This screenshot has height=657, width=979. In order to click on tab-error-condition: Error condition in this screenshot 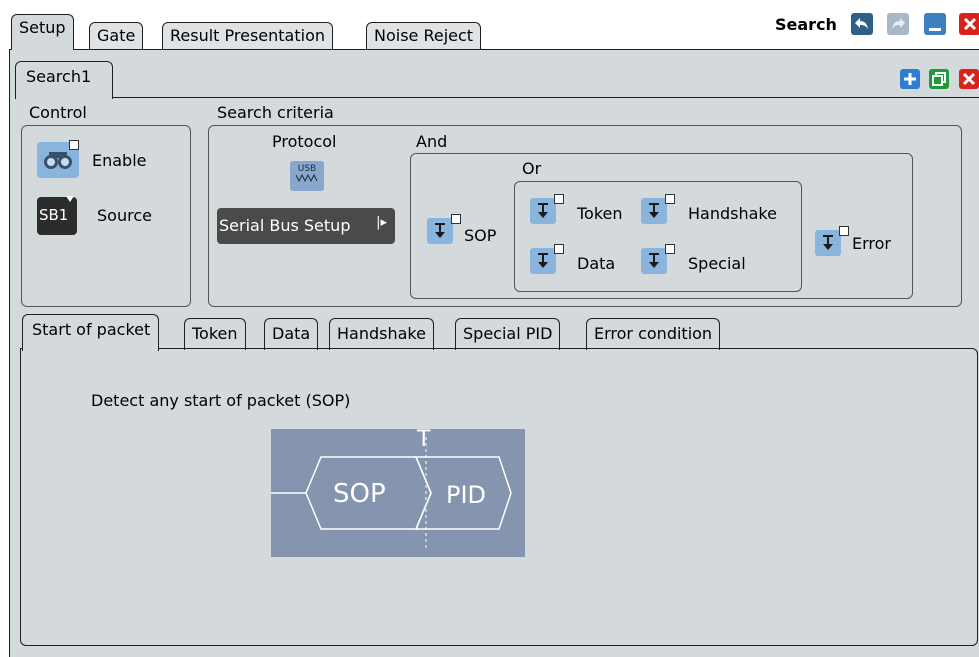, I will do `click(653, 334)`.